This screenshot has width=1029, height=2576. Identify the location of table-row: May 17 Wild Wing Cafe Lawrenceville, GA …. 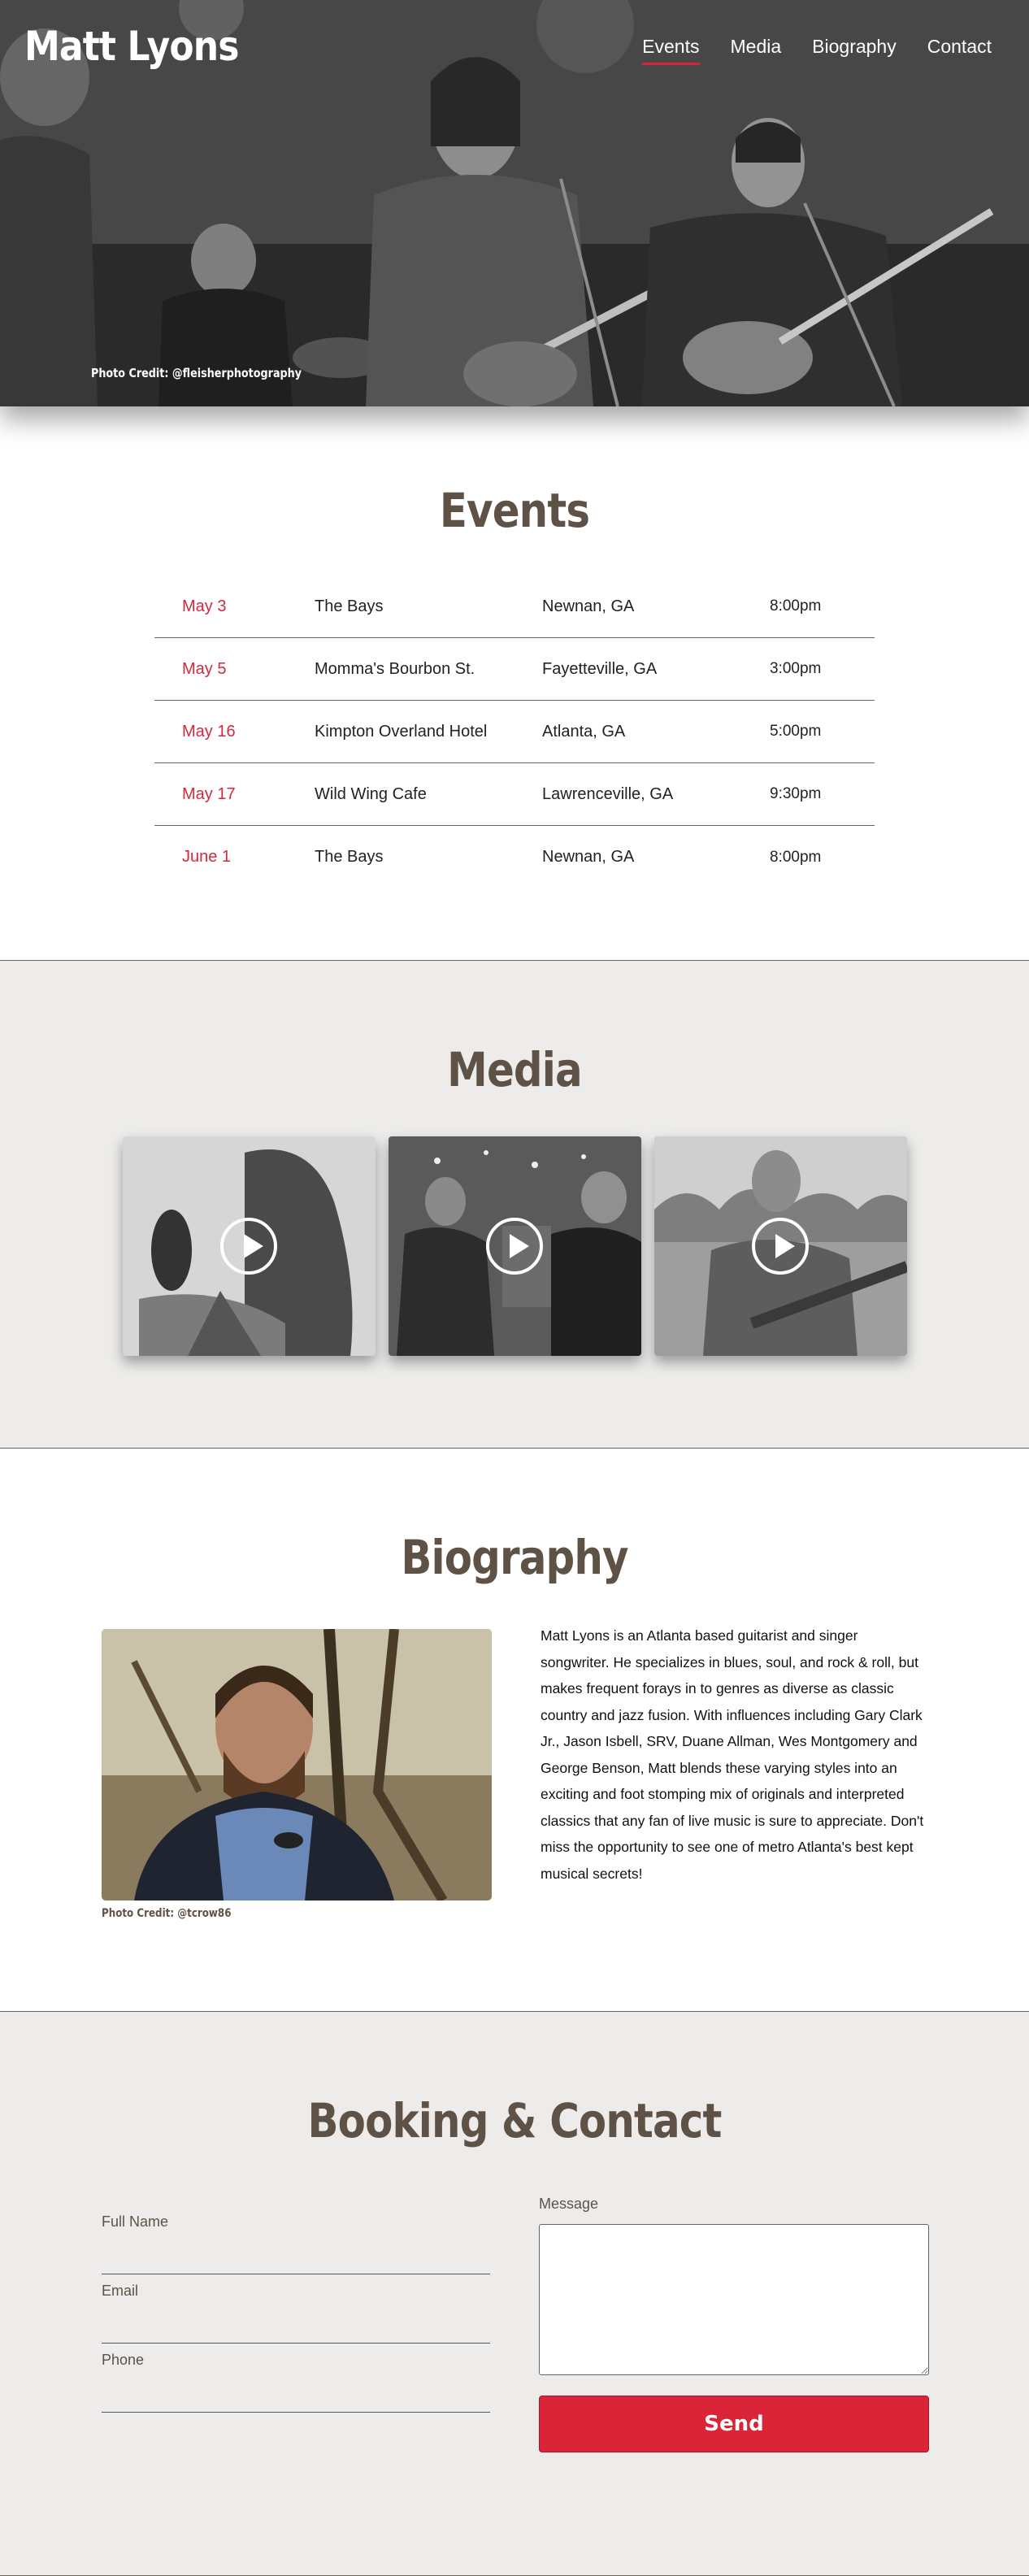
(514, 794).